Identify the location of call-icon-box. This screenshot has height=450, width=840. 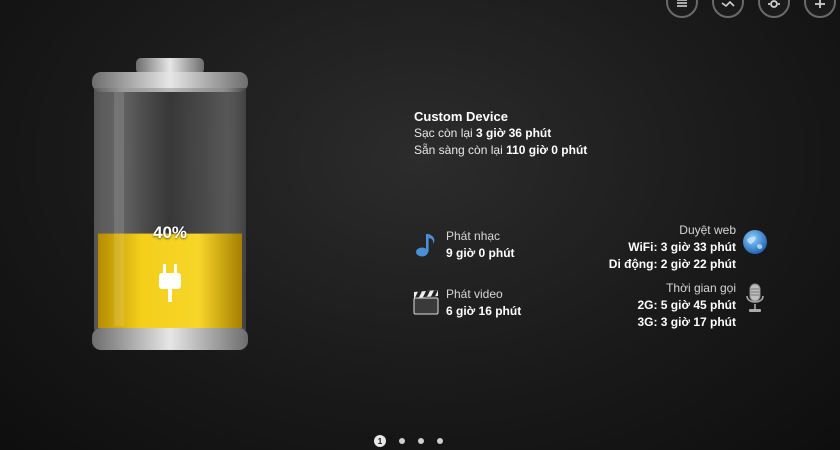
(755, 300).